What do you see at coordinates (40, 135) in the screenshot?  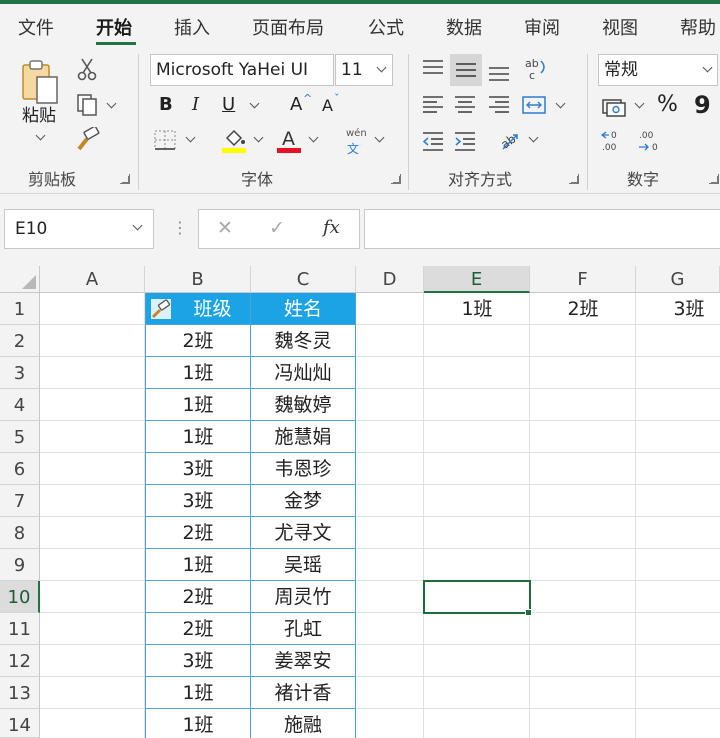 I see `paste-dropdown` at bounding box center [40, 135].